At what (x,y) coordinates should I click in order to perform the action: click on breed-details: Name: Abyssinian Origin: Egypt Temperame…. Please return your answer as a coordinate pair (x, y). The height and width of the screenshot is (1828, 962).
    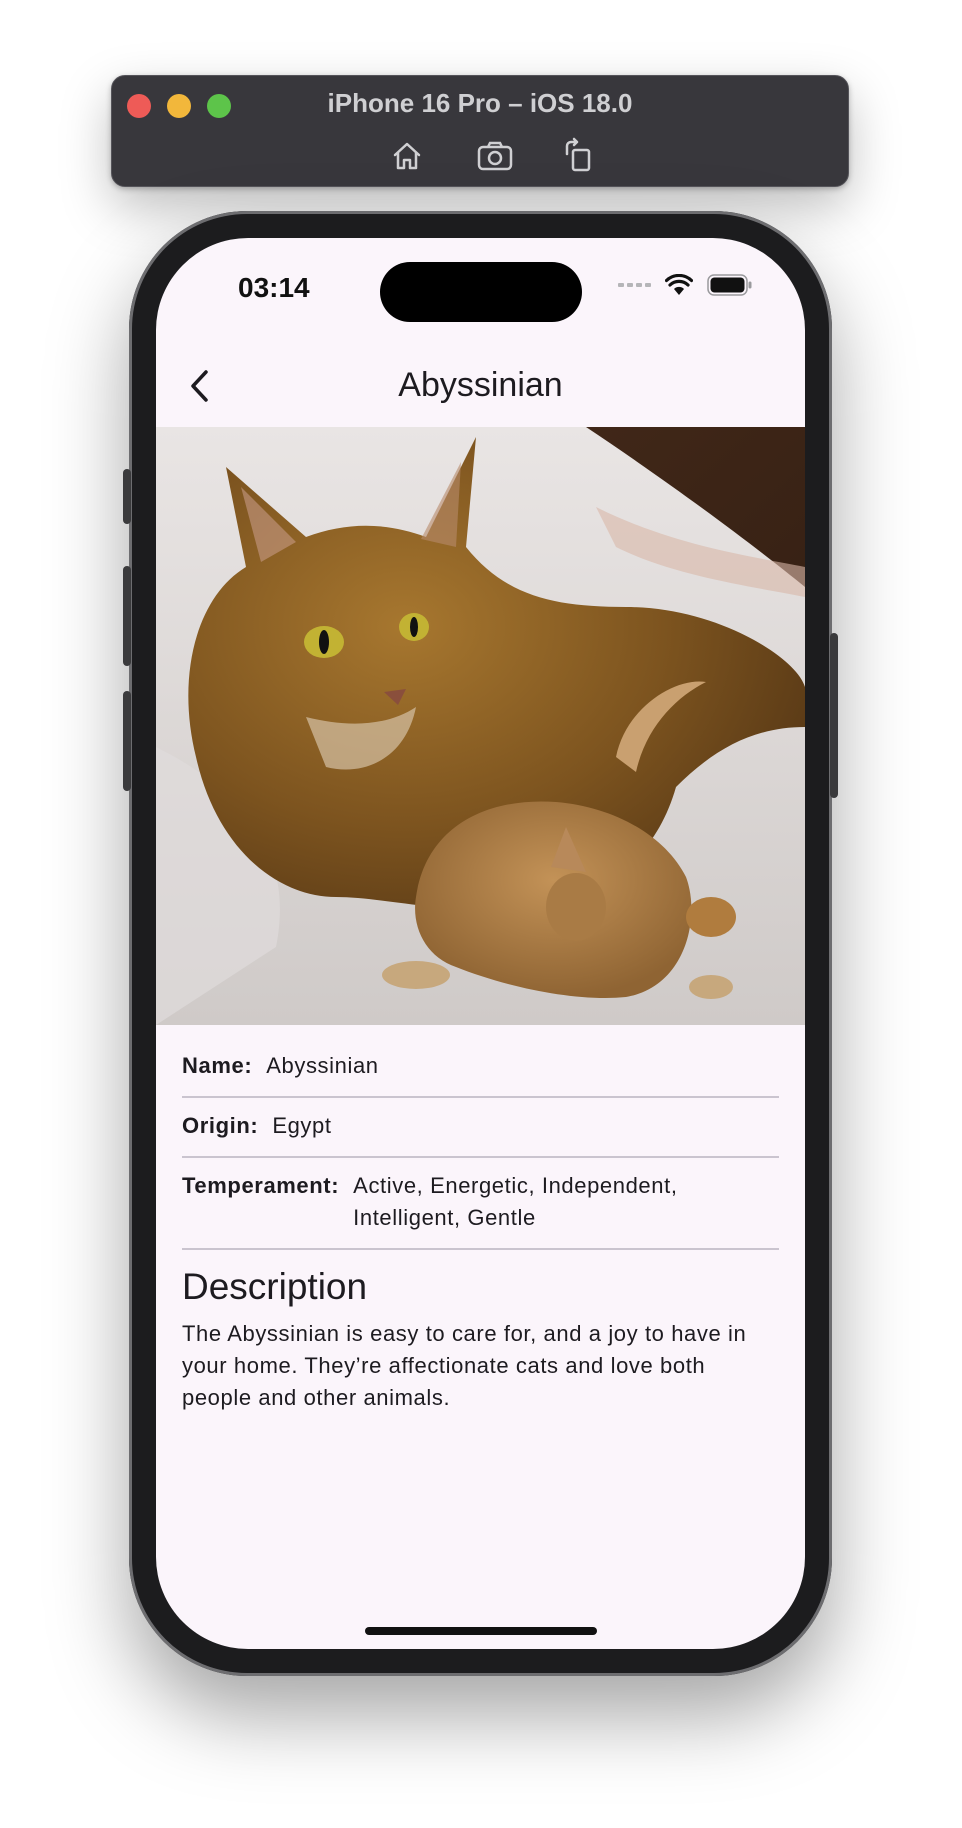
    Looking at the image, I should click on (480, 1226).